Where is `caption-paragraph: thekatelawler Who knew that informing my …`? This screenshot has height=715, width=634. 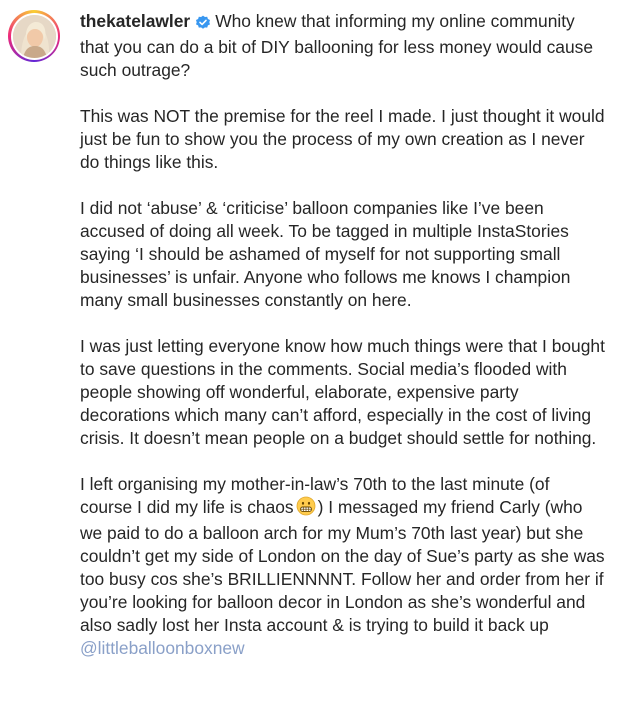
caption-paragraph: thekatelawler Who knew that informing my … is located at coordinates (342, 46).